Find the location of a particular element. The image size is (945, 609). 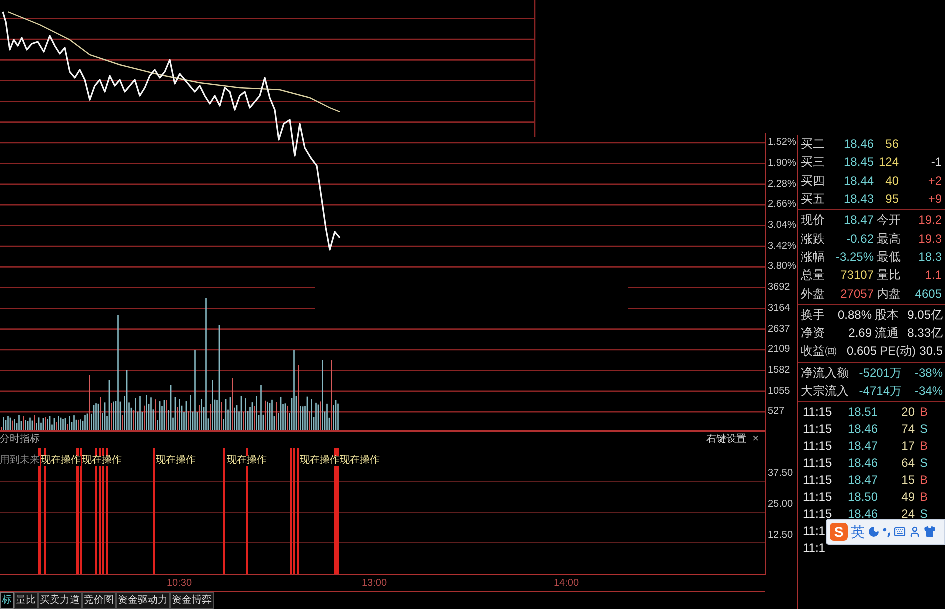

bid-level-label: 买五 is located at coordinates (813, 199).